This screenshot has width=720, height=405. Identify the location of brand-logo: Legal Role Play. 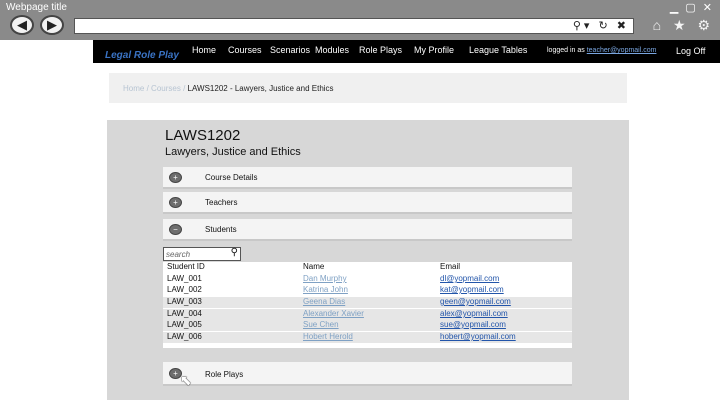
(142, 55).